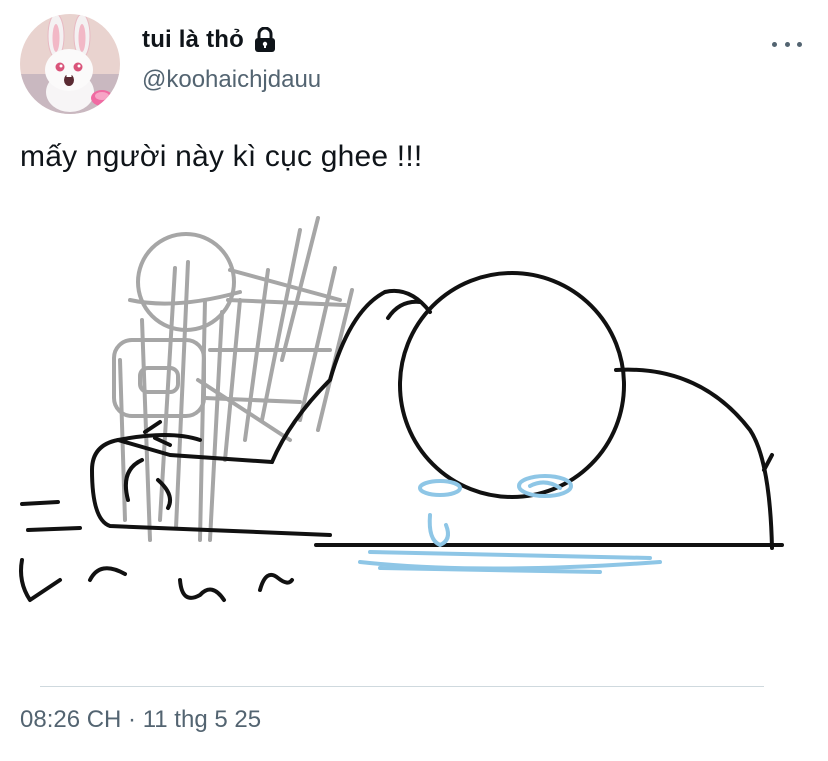  I want to click on tweet-timestamp: 08:26 CH · 11 thg 5 25, so click(140, 720).